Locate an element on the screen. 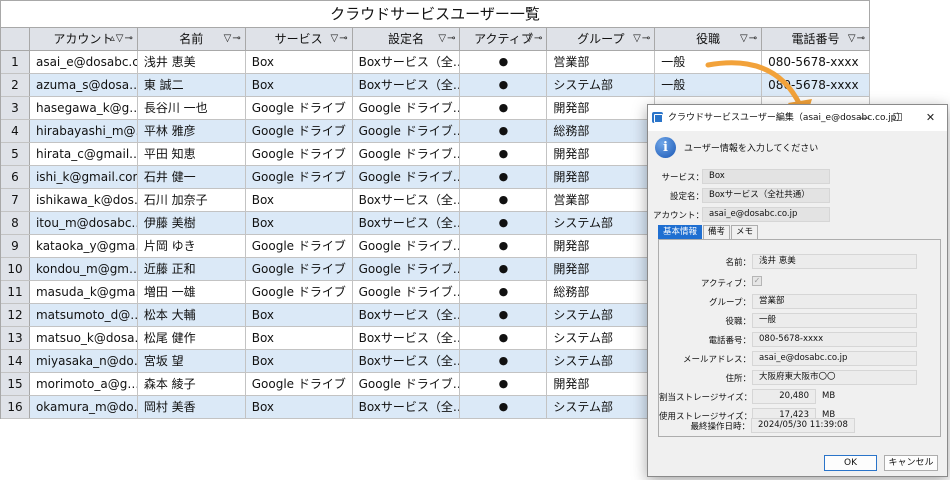 This screenshot has height=480, width=950. tab-notes: 備考 is located at coordinates (717, 232).